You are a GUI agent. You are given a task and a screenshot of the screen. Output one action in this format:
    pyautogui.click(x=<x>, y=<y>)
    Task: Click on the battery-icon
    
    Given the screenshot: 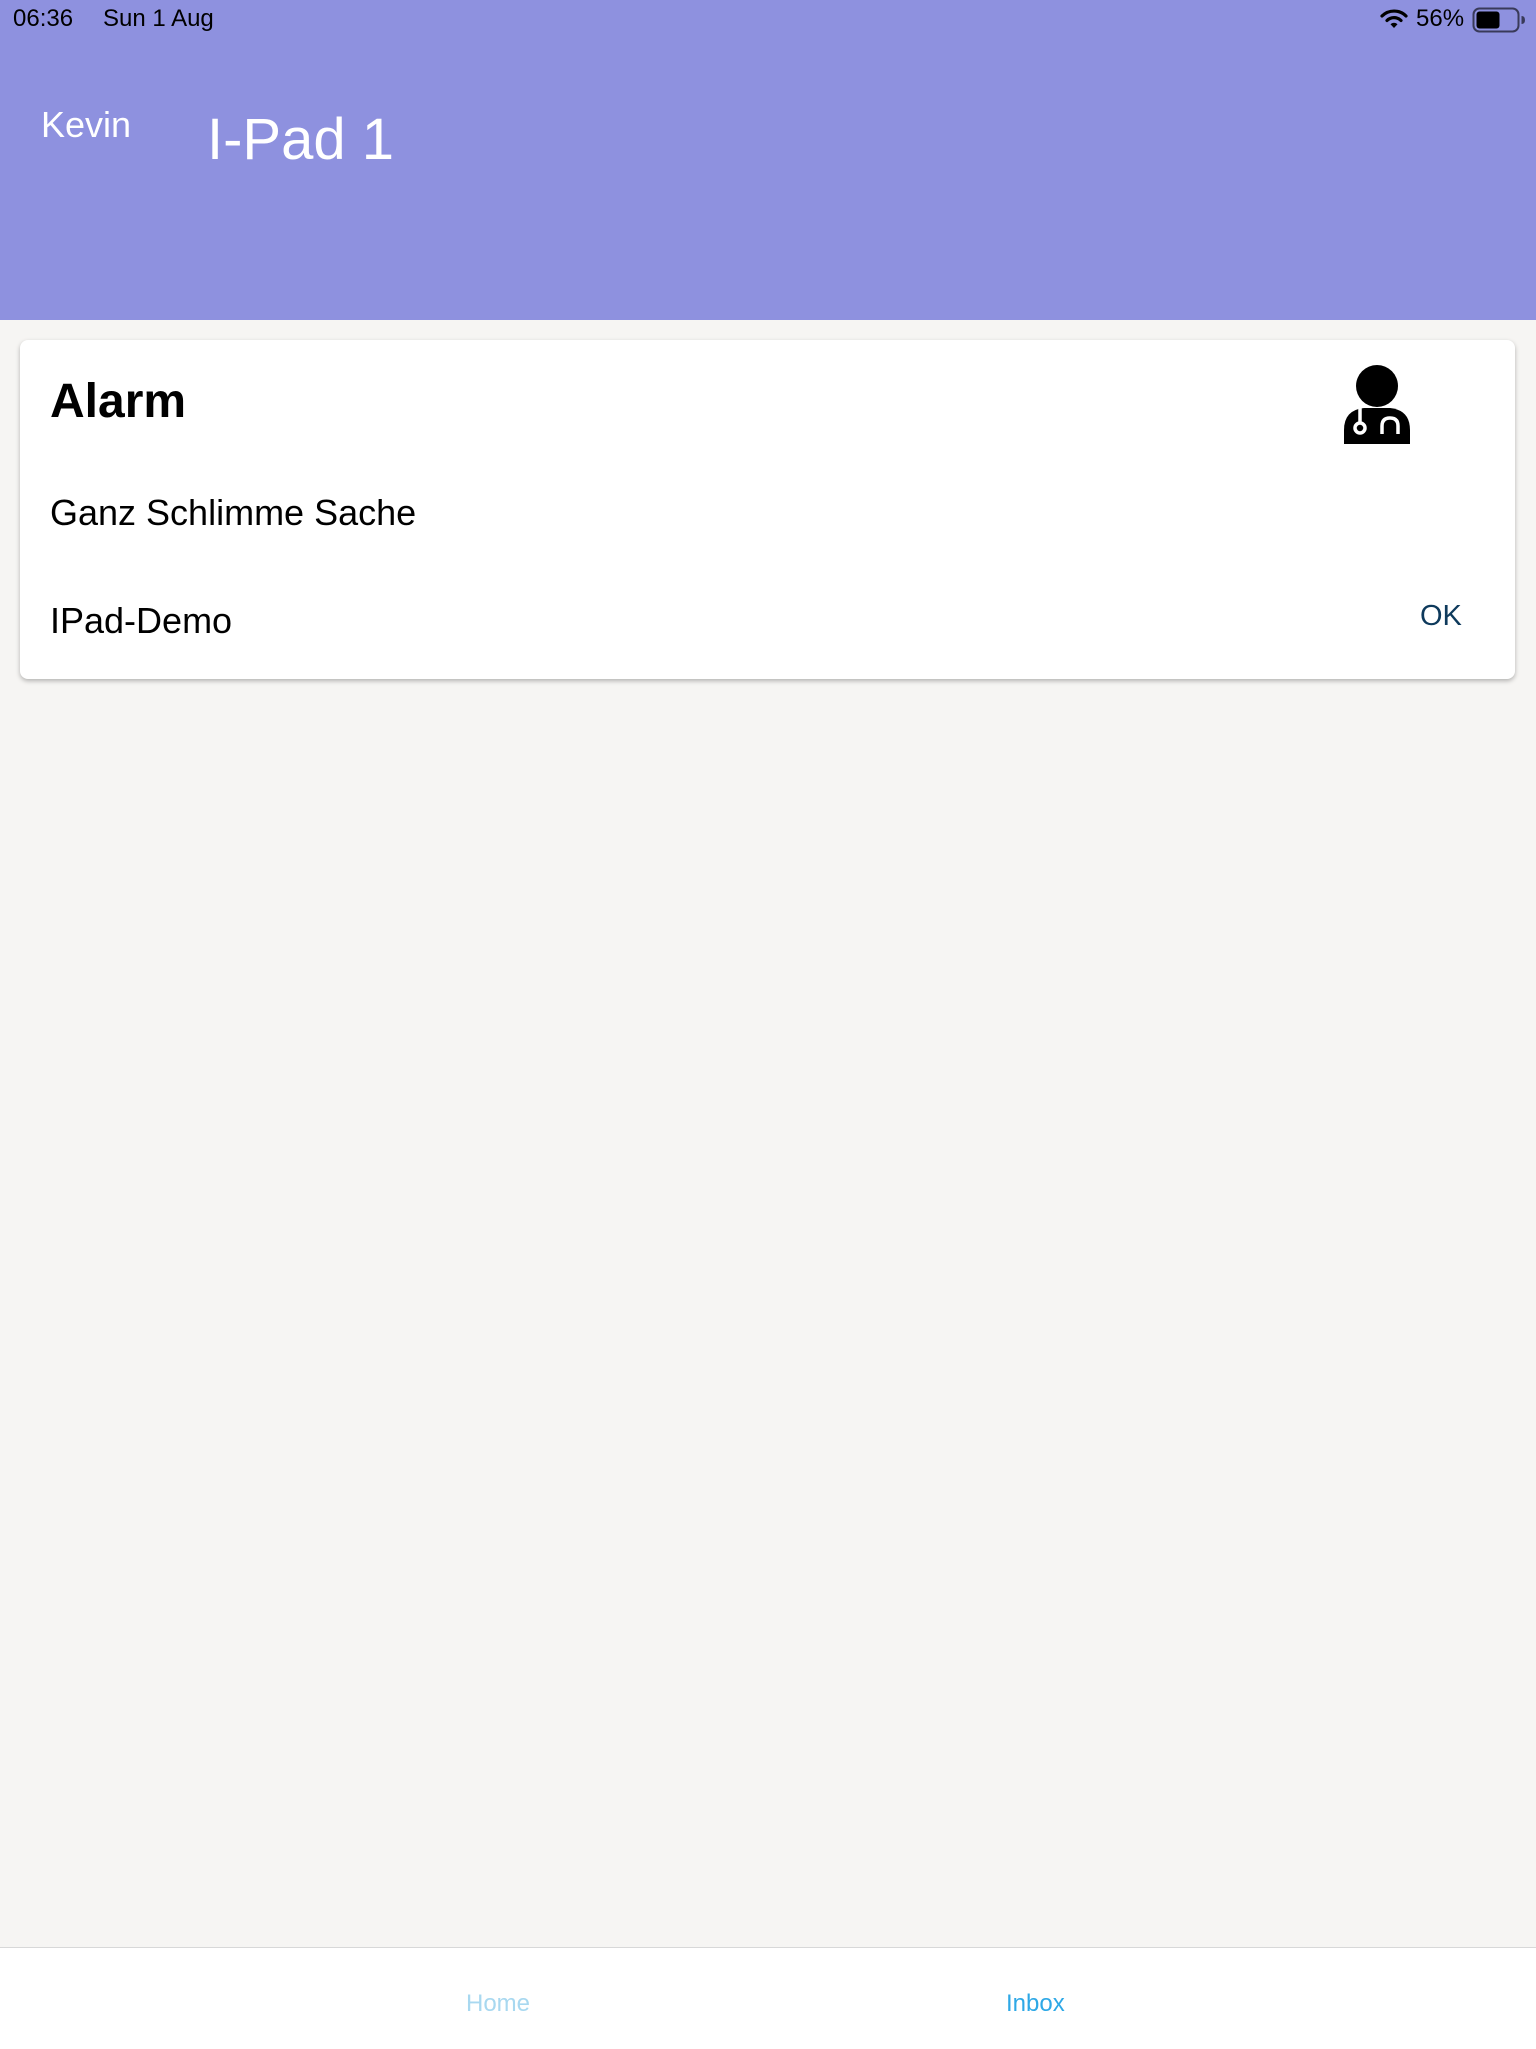 What is the action you would take?
    pyautogui.click(x=1499, y=20)
    